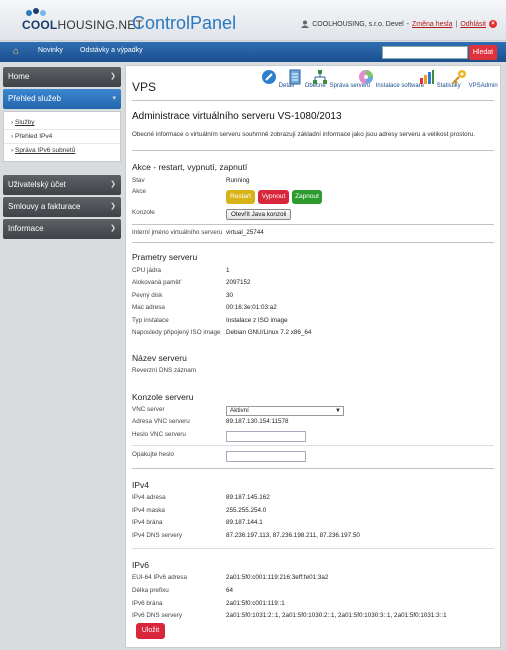 The image size is (506, 650). Describe the element at coordinates (159, 577) in the screenshot. I see `ipv6-label: EUI-64 IPv6 adresa` at that location.